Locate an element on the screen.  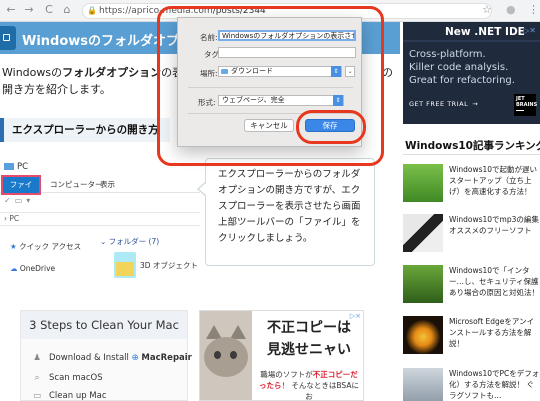
explorer-tab-view: 表示 is located at coordinates (107, 185).